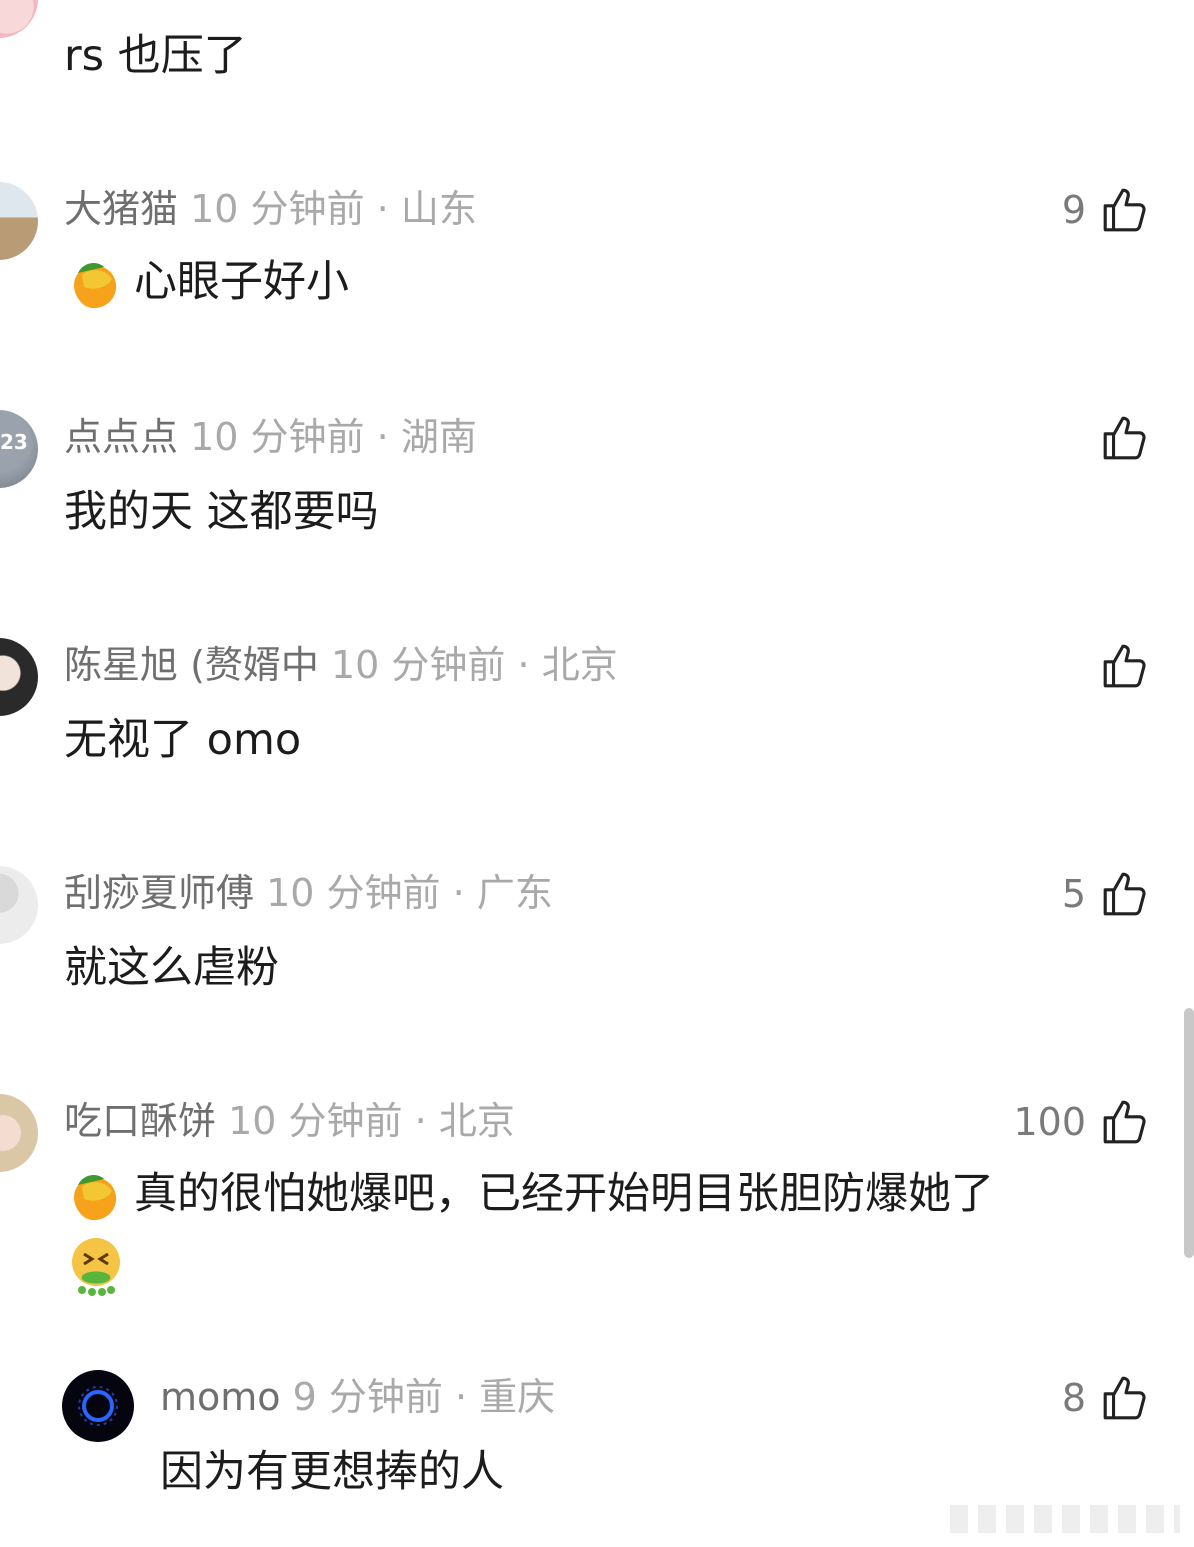  What do you see at coordinates (1049, 1122) in the screenshot?
I see `like-count: 100` at bounding box center [1049, 1122].